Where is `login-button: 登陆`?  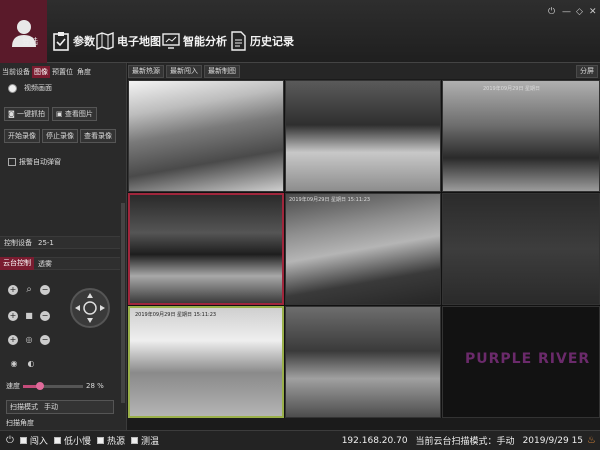
login-button: 登陆 is located at coordinates (23, 31).